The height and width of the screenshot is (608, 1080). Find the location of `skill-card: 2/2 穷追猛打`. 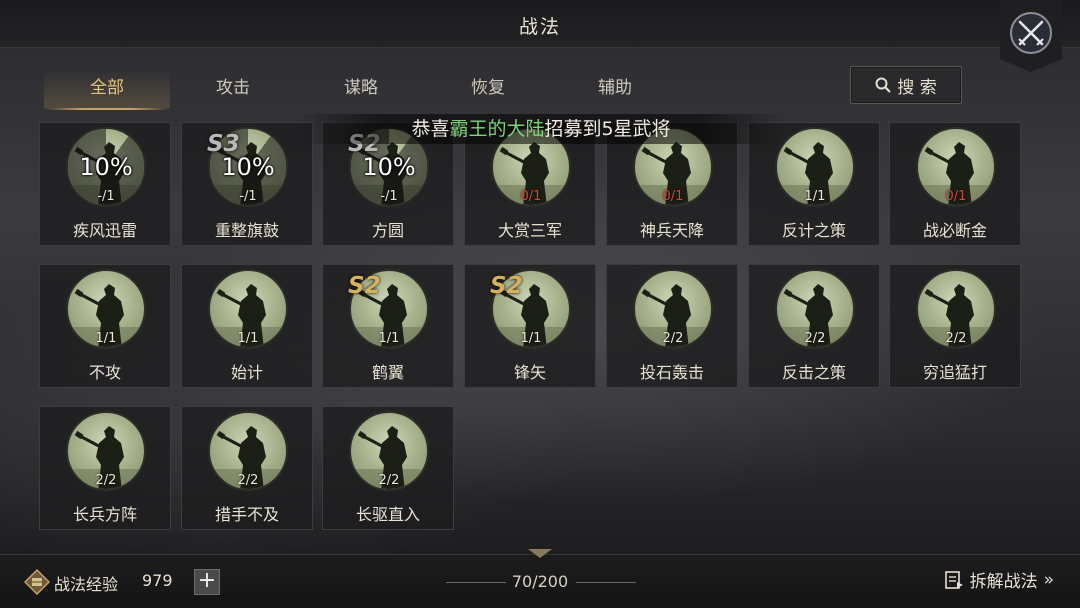

skill-card: 2/2 穷追猛打 is located at coordinates (955, 326).